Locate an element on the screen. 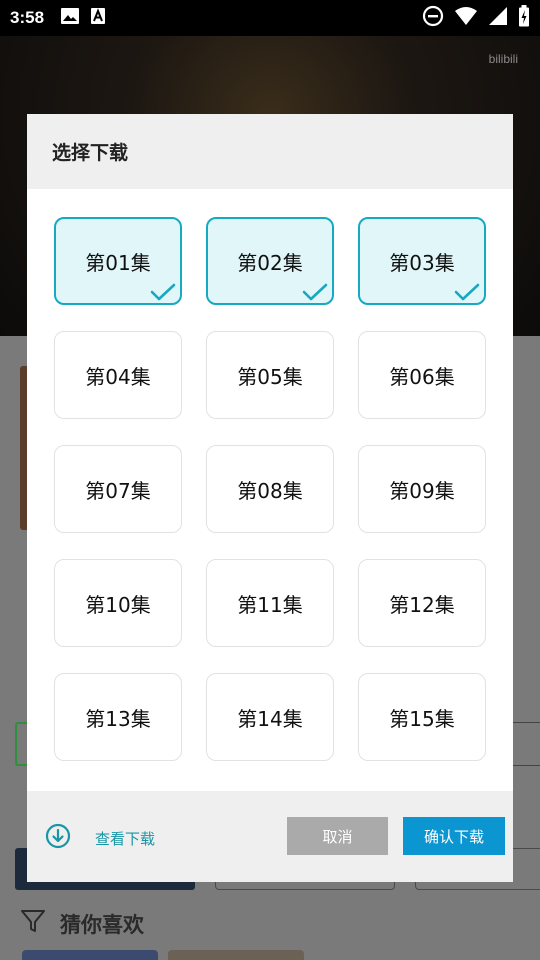 Image resolution: width=540 pixels, height=960 pixels. status-time: 3:58 is located at coordinates (27, 17).